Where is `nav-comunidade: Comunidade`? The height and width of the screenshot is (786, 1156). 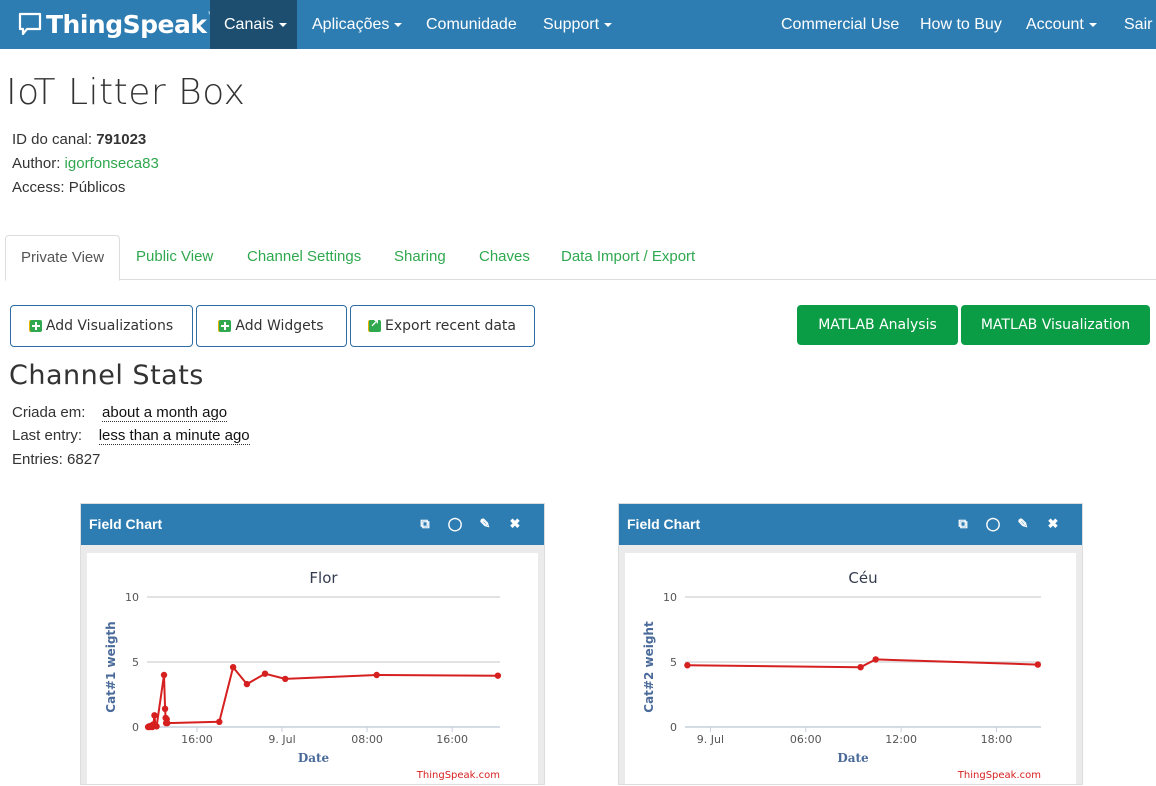 nav-comunidade: Comunidade is located at coordinates (471, 24).